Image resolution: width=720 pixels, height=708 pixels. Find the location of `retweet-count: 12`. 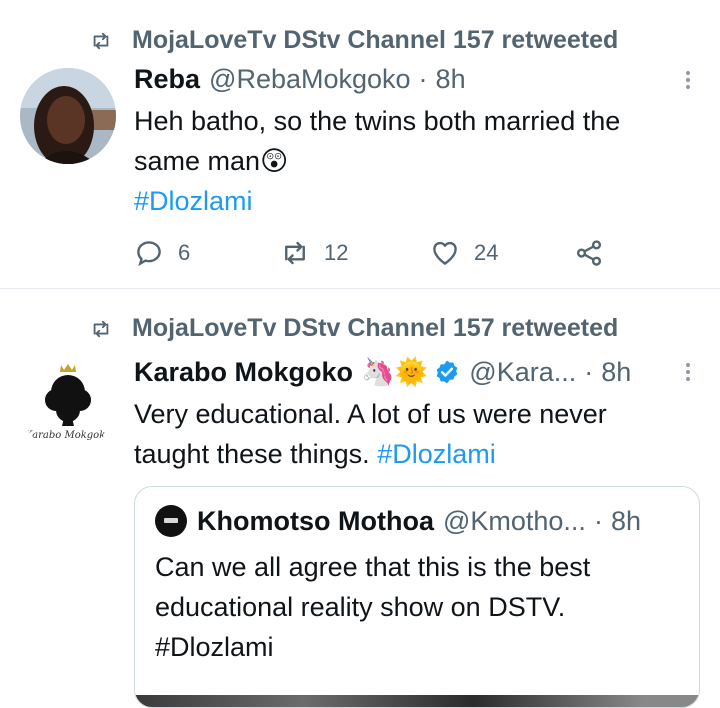

retweet-count: 12 is located at coordinates (336, 252).